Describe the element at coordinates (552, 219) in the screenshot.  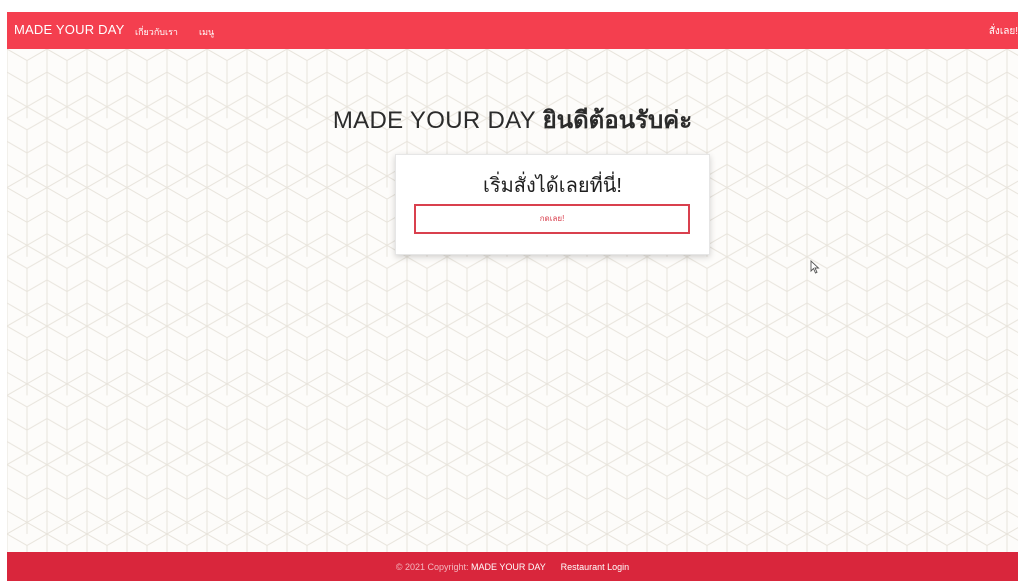
I see `order-now-button: กดเลย!` at that location.